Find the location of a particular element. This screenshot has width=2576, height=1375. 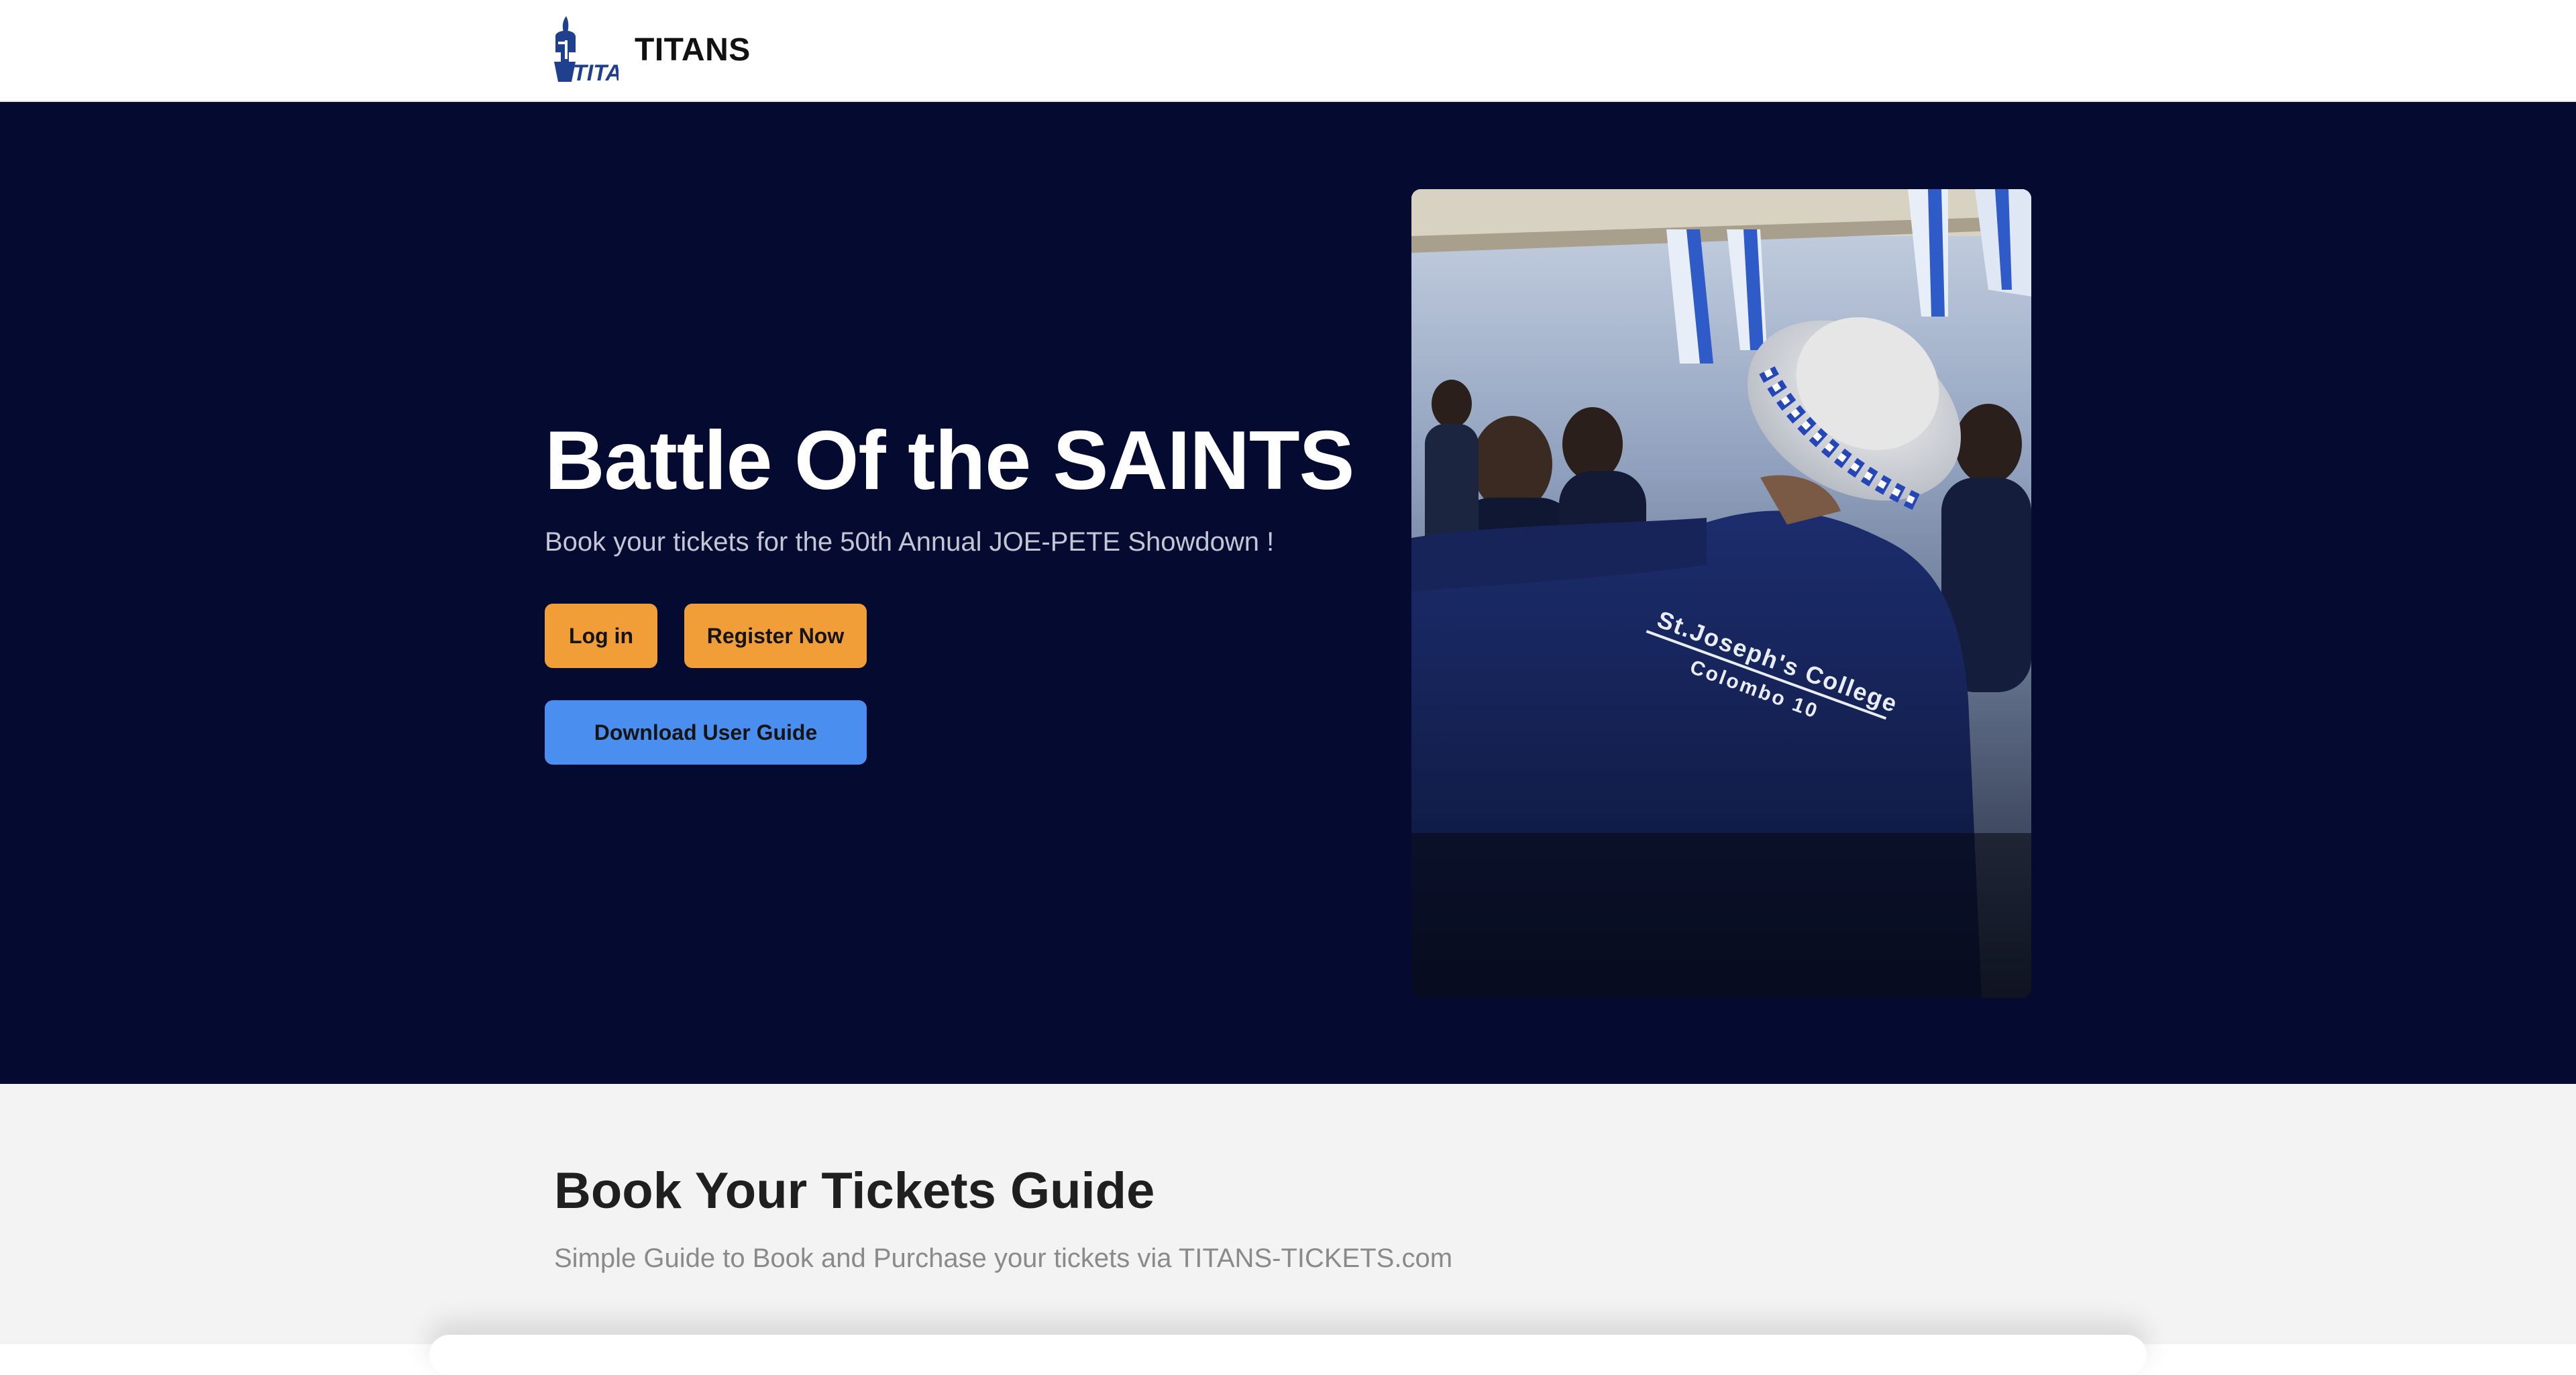

hero-photo: St.Joseph's College Colombo 10 is located at coordinates (1721, 593).